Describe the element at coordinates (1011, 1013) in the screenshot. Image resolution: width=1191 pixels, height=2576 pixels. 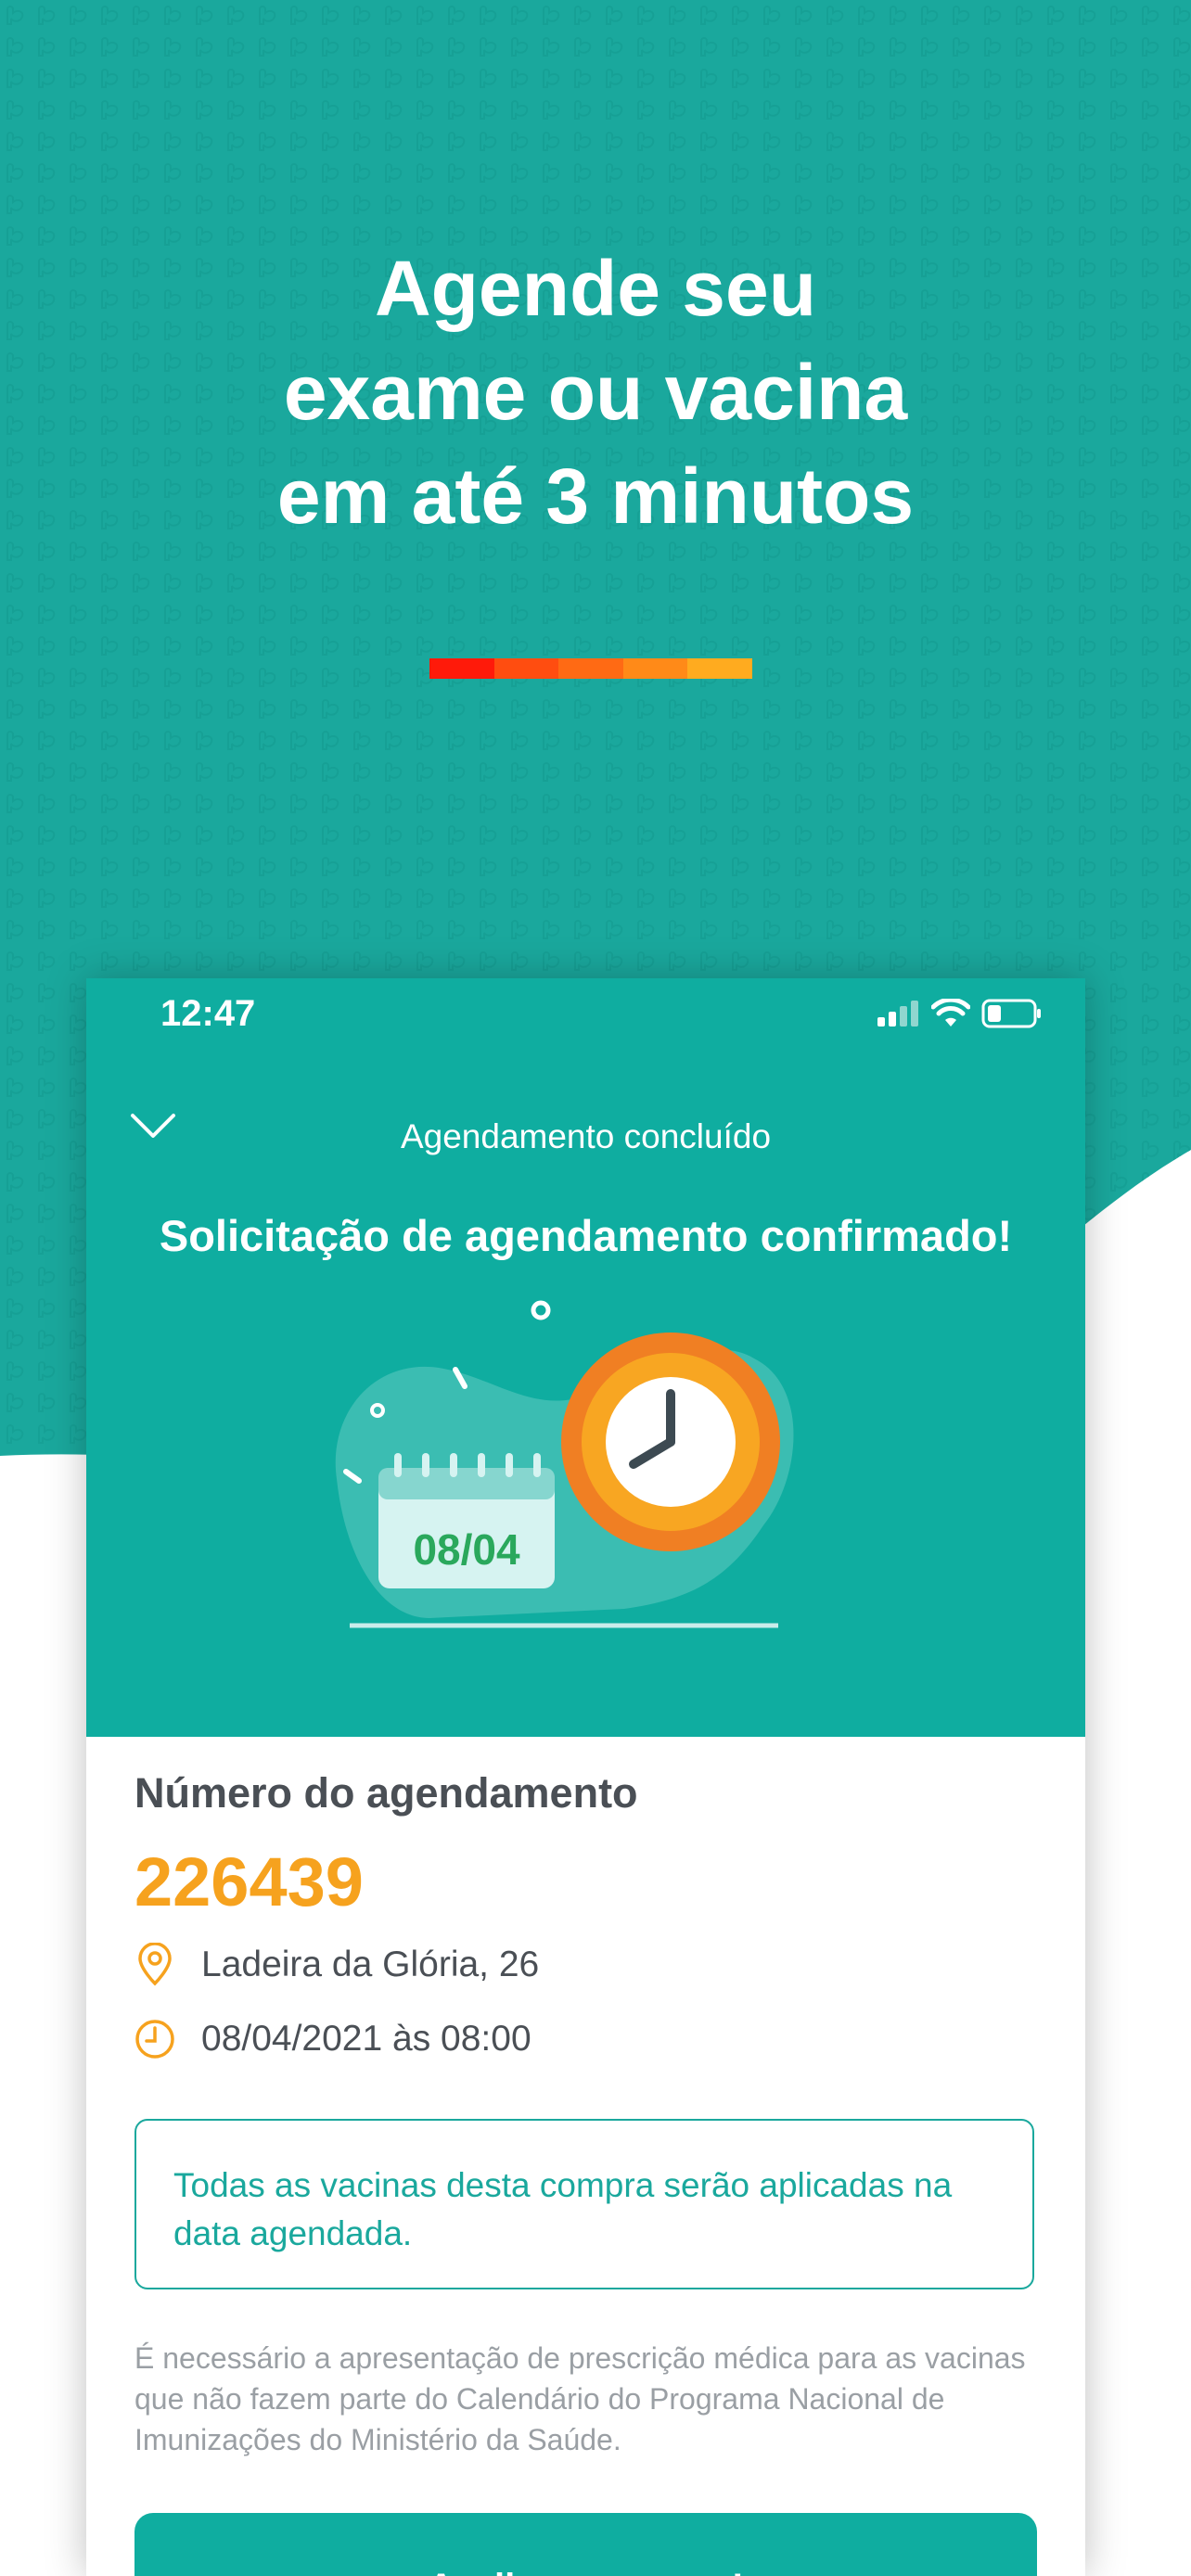
I see `battery-icon` at that location.